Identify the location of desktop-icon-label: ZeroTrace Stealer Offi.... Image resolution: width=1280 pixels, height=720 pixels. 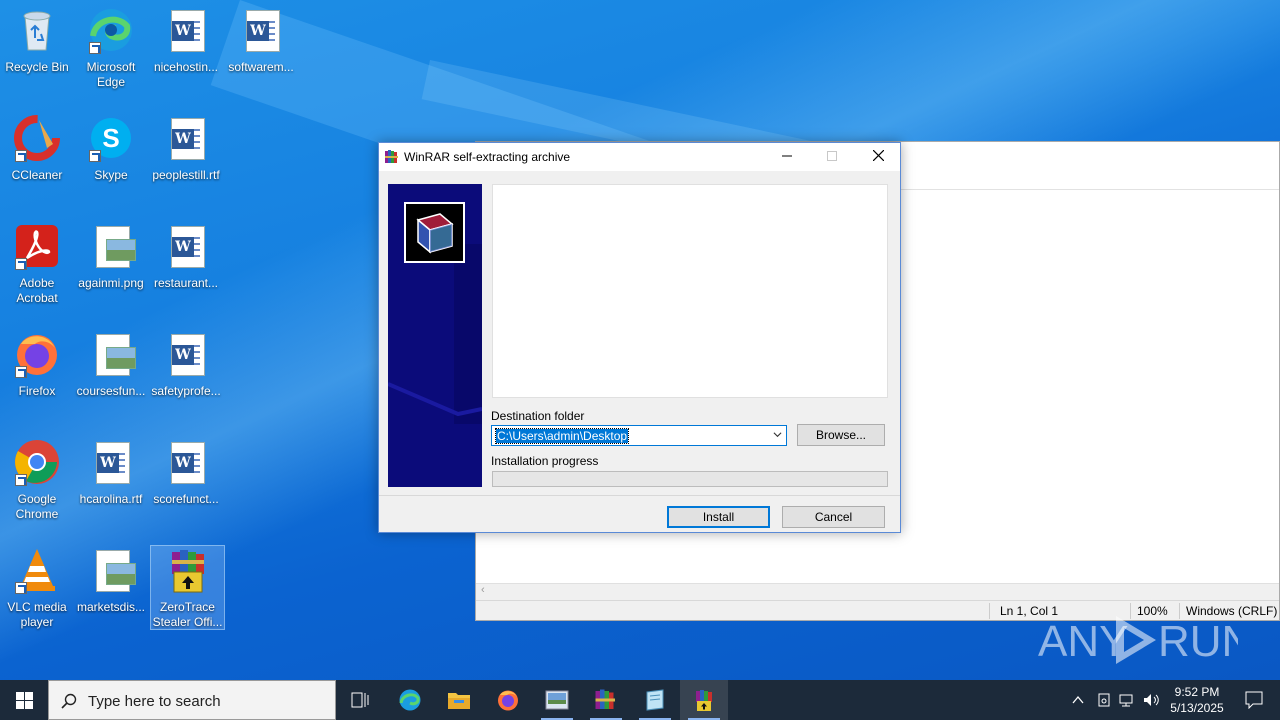
(187, 614).